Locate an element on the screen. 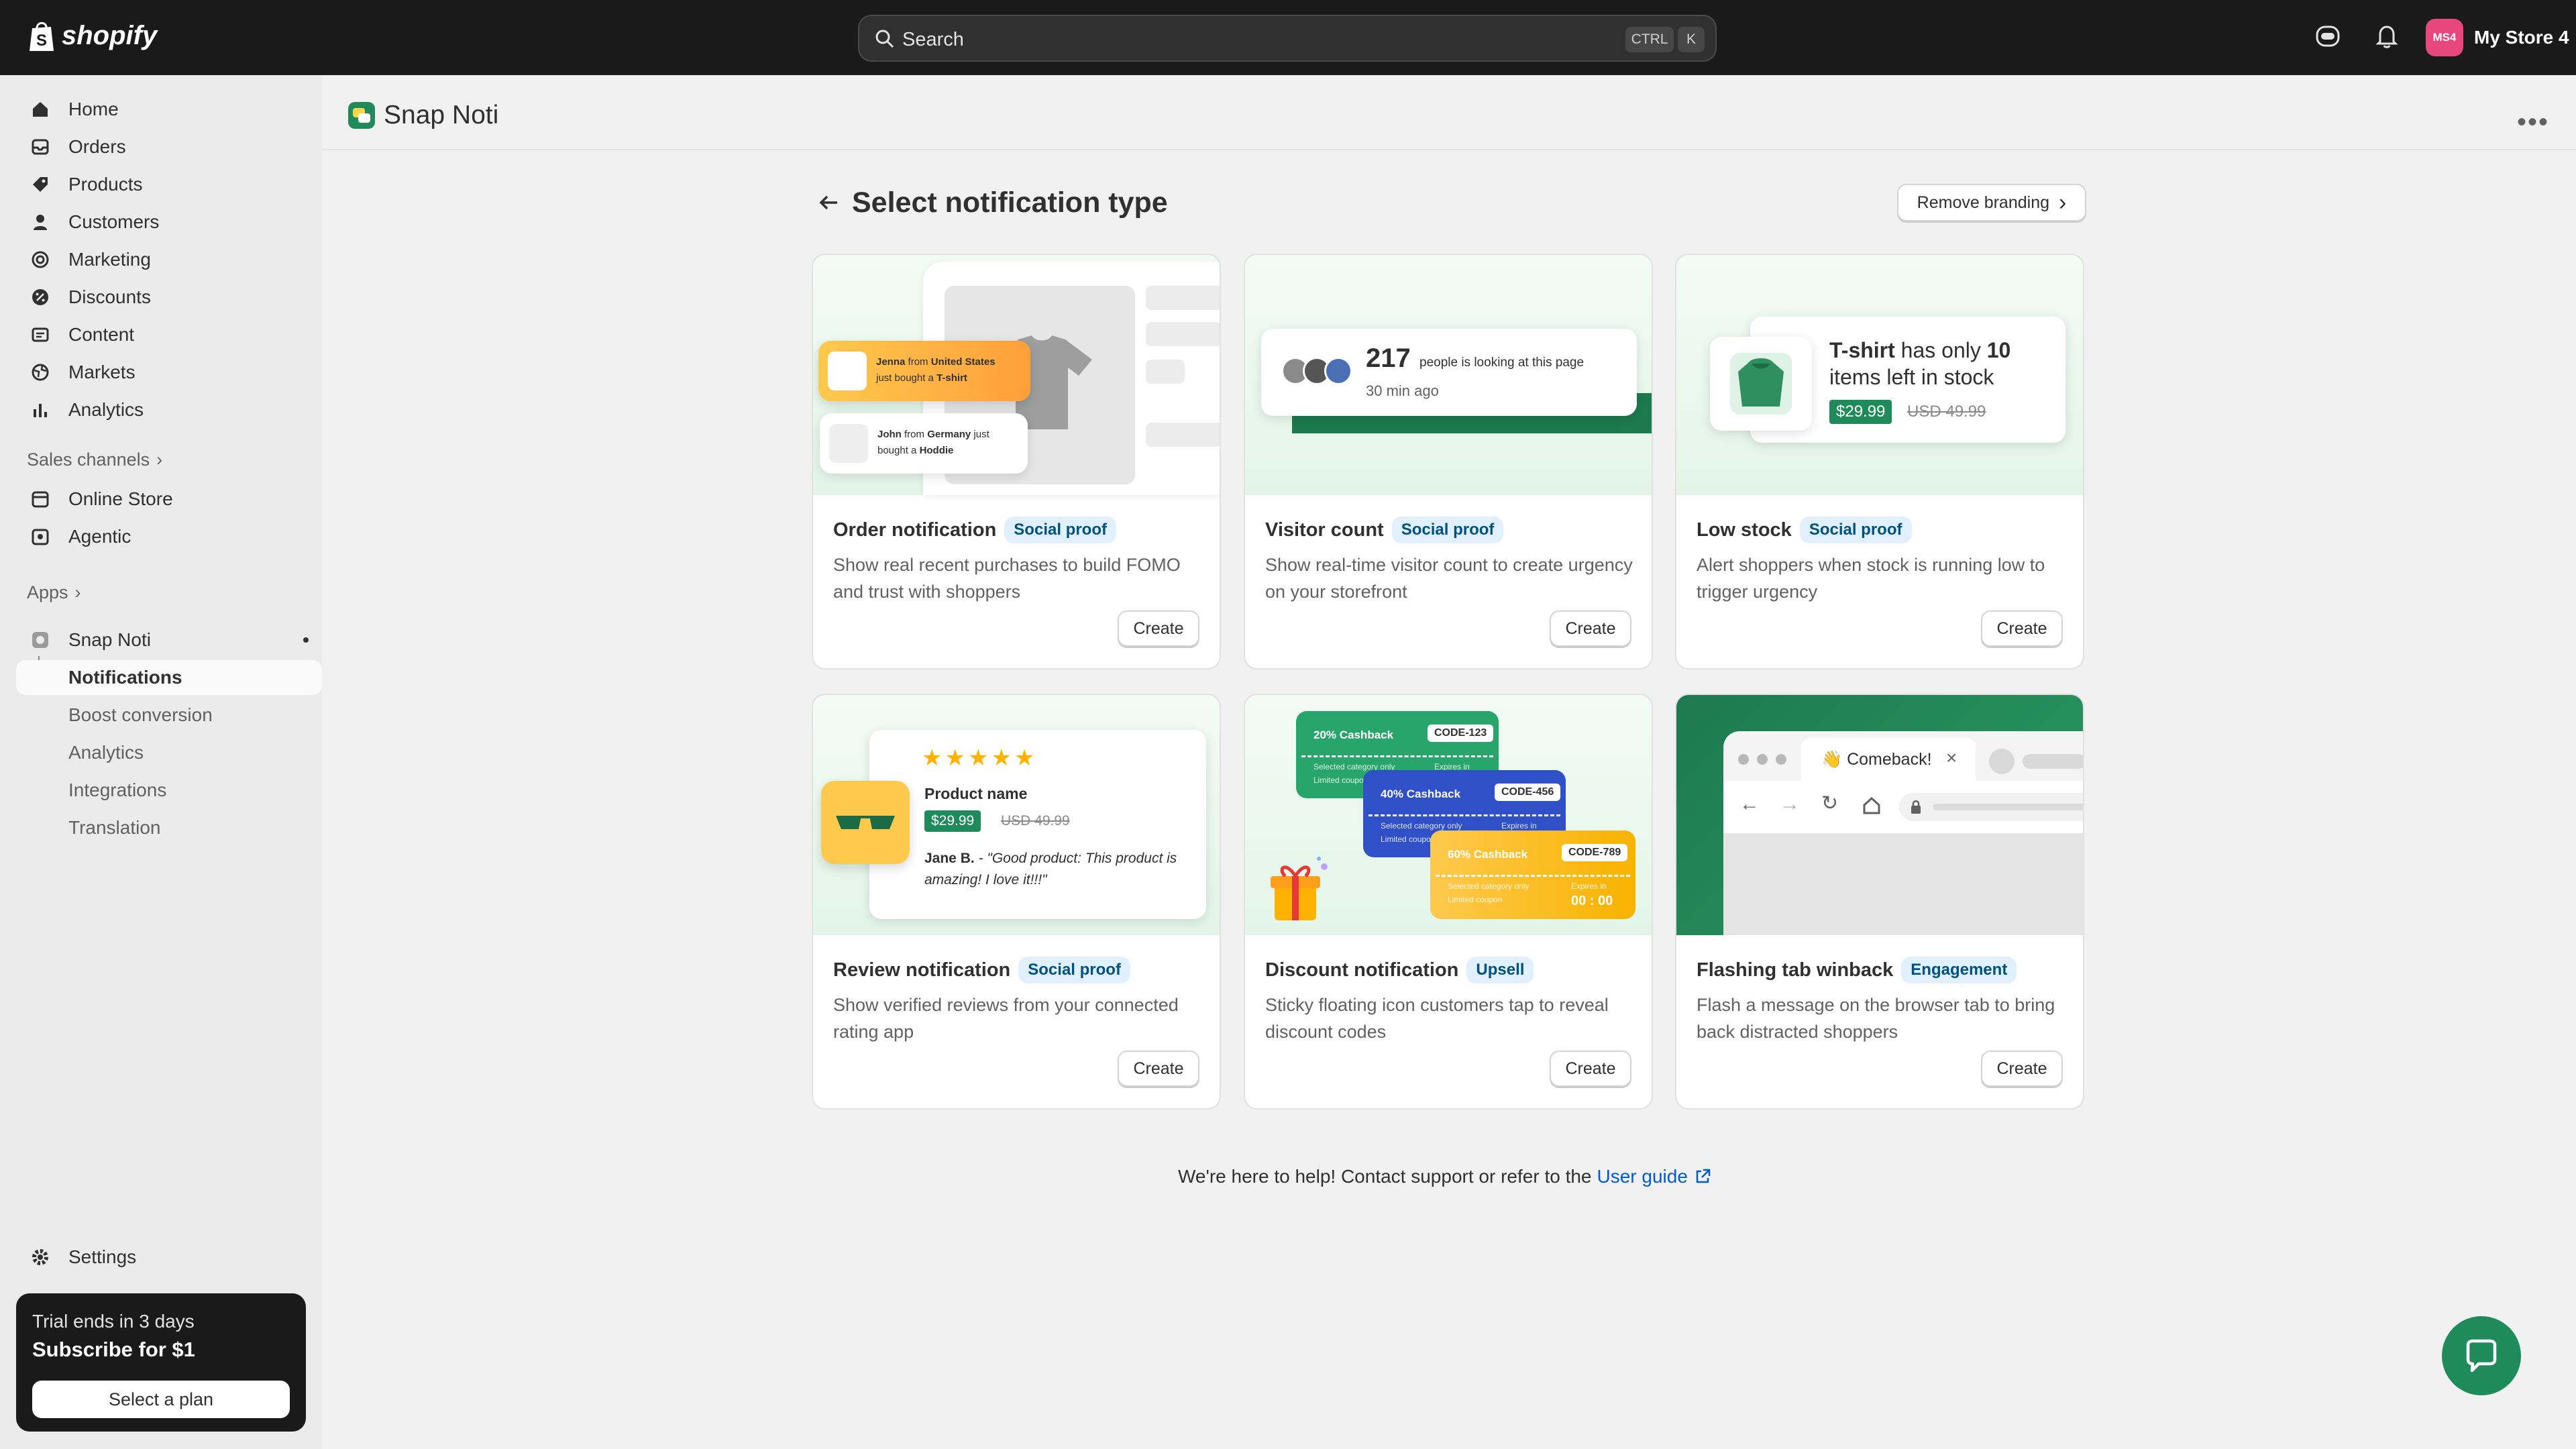  sidebar-item-label: Customers is located at coordinates (114, 221).